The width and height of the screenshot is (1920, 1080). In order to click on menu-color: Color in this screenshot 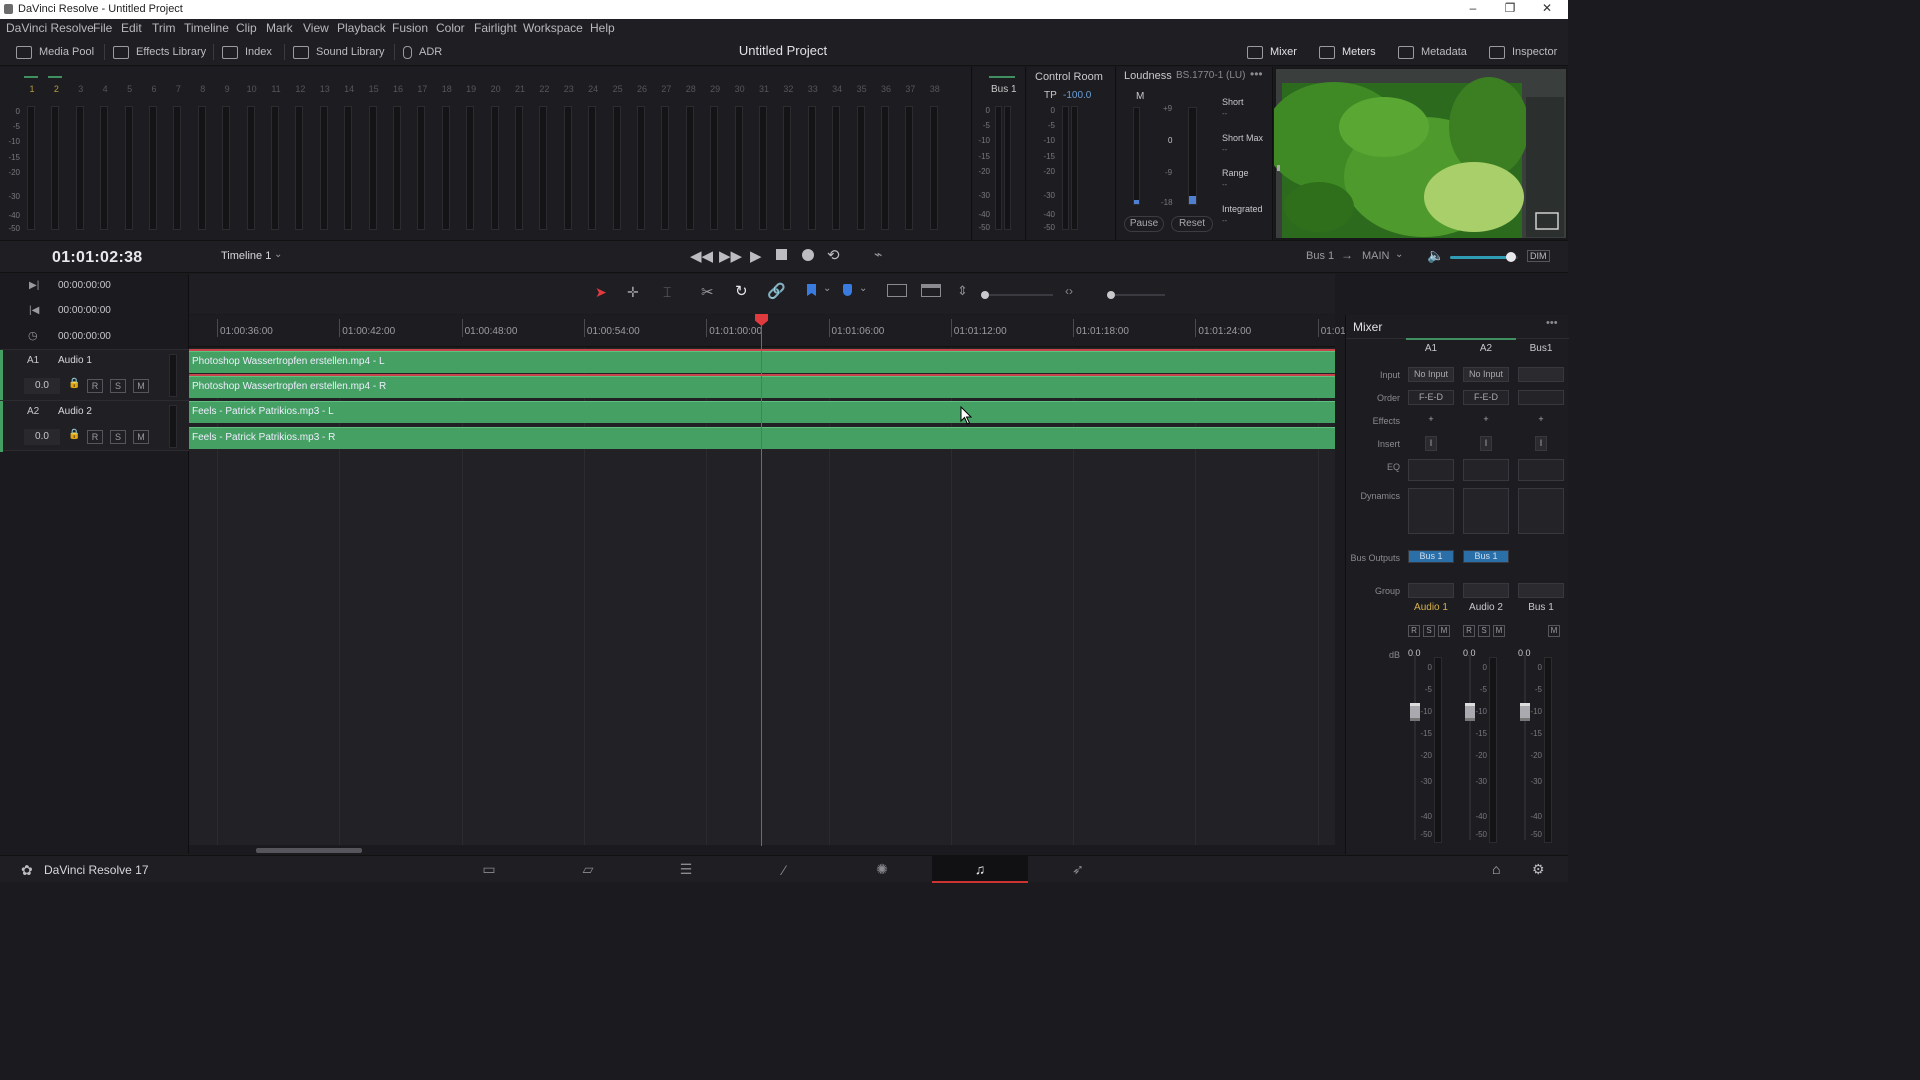, I will do `click(450, 28)`.